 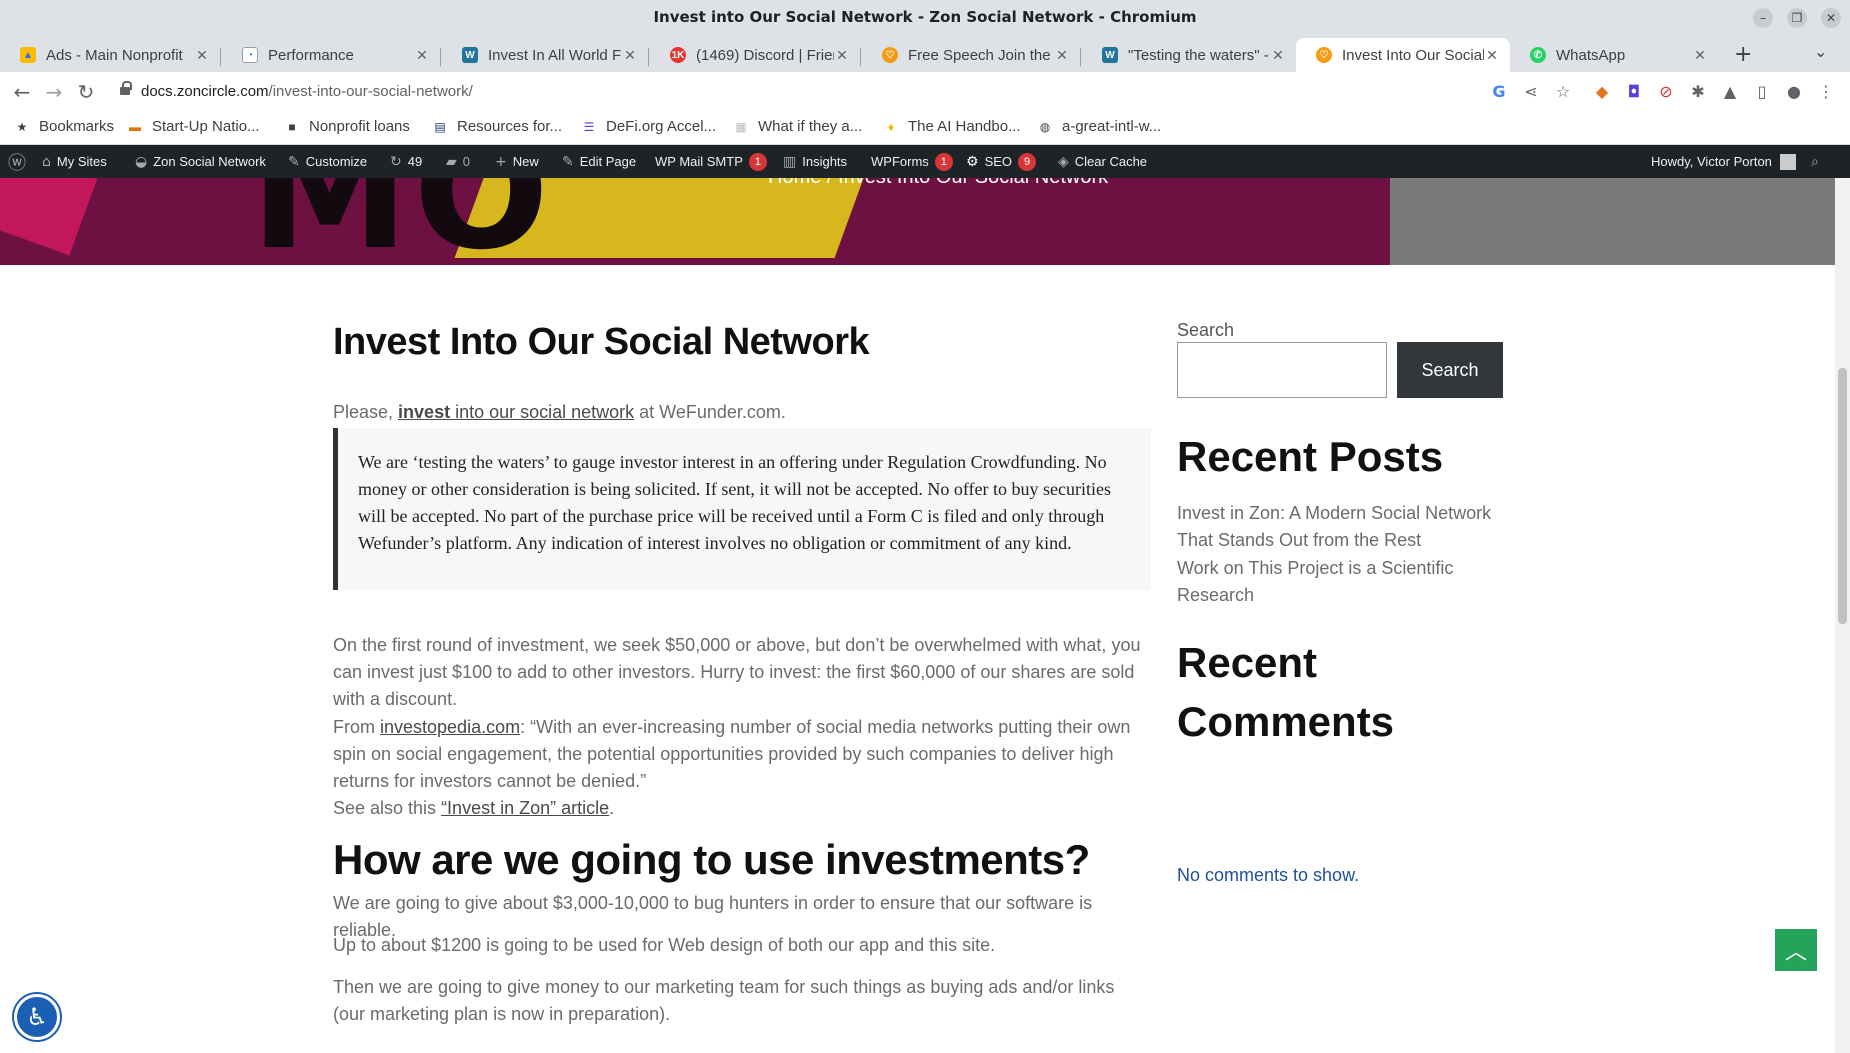 I want to click on wordpress-logo-icon: ⓦ, so click(x=17, y=161).